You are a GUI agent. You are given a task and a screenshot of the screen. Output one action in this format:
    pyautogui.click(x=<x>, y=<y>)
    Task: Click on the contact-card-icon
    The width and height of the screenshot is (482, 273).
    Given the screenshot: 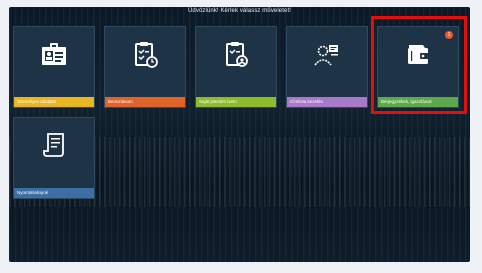 What is the action you would take?
    pyautogui.click(x=326, y=55)
    